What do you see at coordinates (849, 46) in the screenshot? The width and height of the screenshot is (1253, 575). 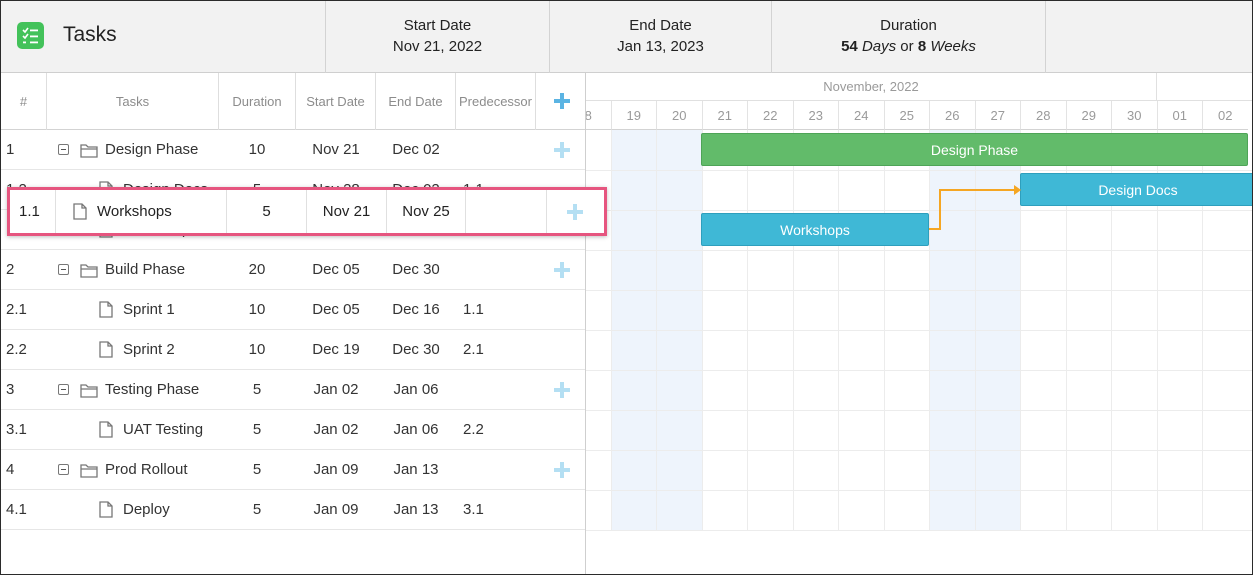 I see `duration-days: 54` at bounding box center [849, 46].